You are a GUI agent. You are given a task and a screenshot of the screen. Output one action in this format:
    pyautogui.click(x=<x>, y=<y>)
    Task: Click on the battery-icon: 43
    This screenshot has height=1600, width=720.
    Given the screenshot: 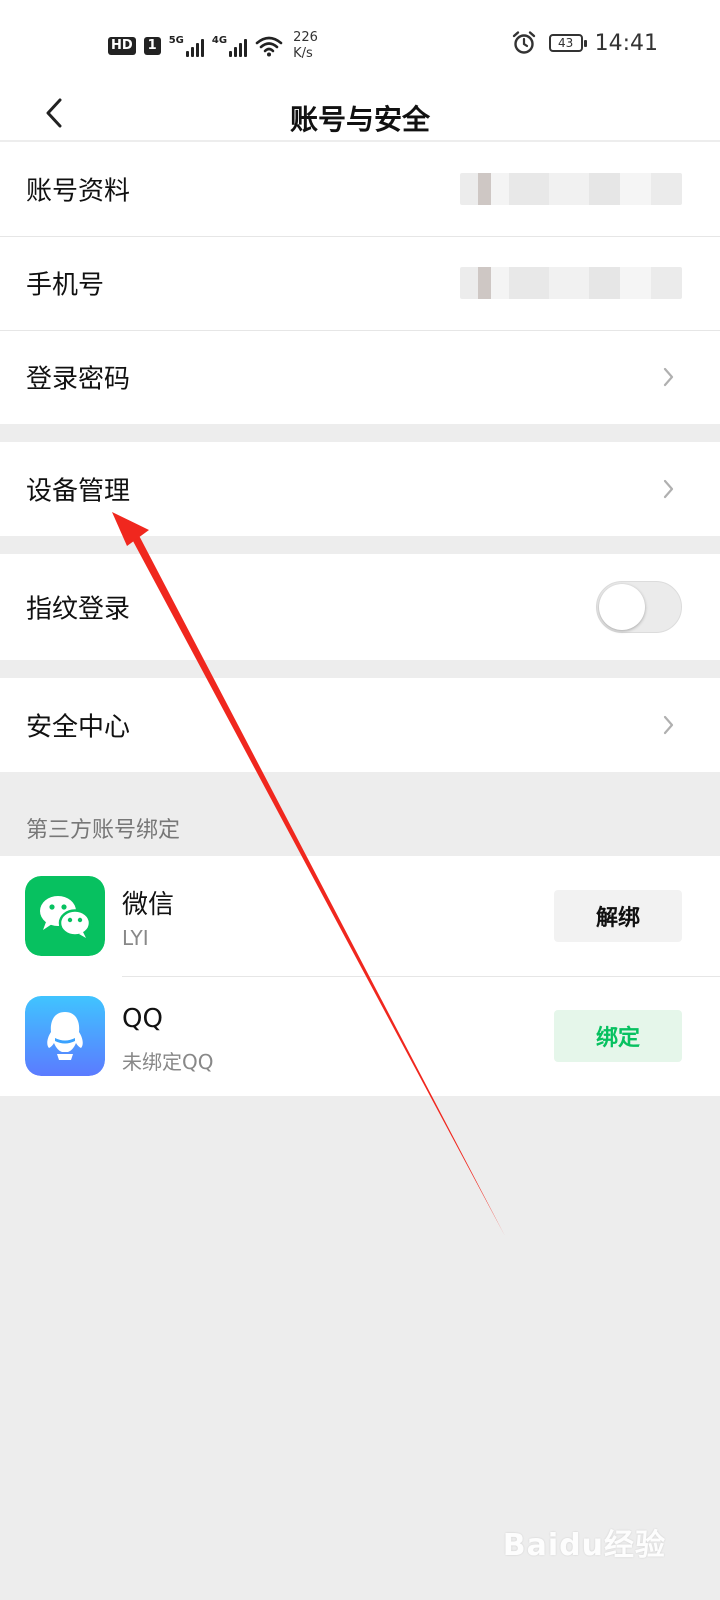 What is the action you would take?
    pyautogui.click(x=567, y=43)
    